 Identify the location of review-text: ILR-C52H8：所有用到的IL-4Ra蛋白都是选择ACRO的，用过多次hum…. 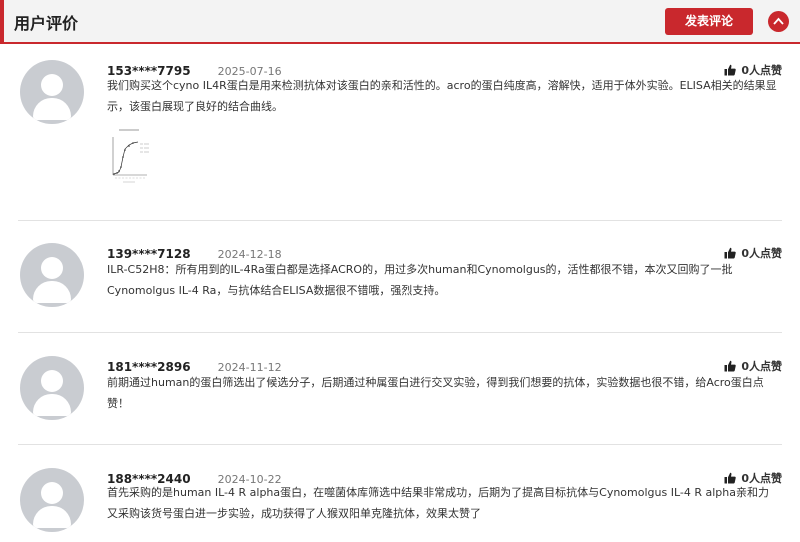
(420, 280).